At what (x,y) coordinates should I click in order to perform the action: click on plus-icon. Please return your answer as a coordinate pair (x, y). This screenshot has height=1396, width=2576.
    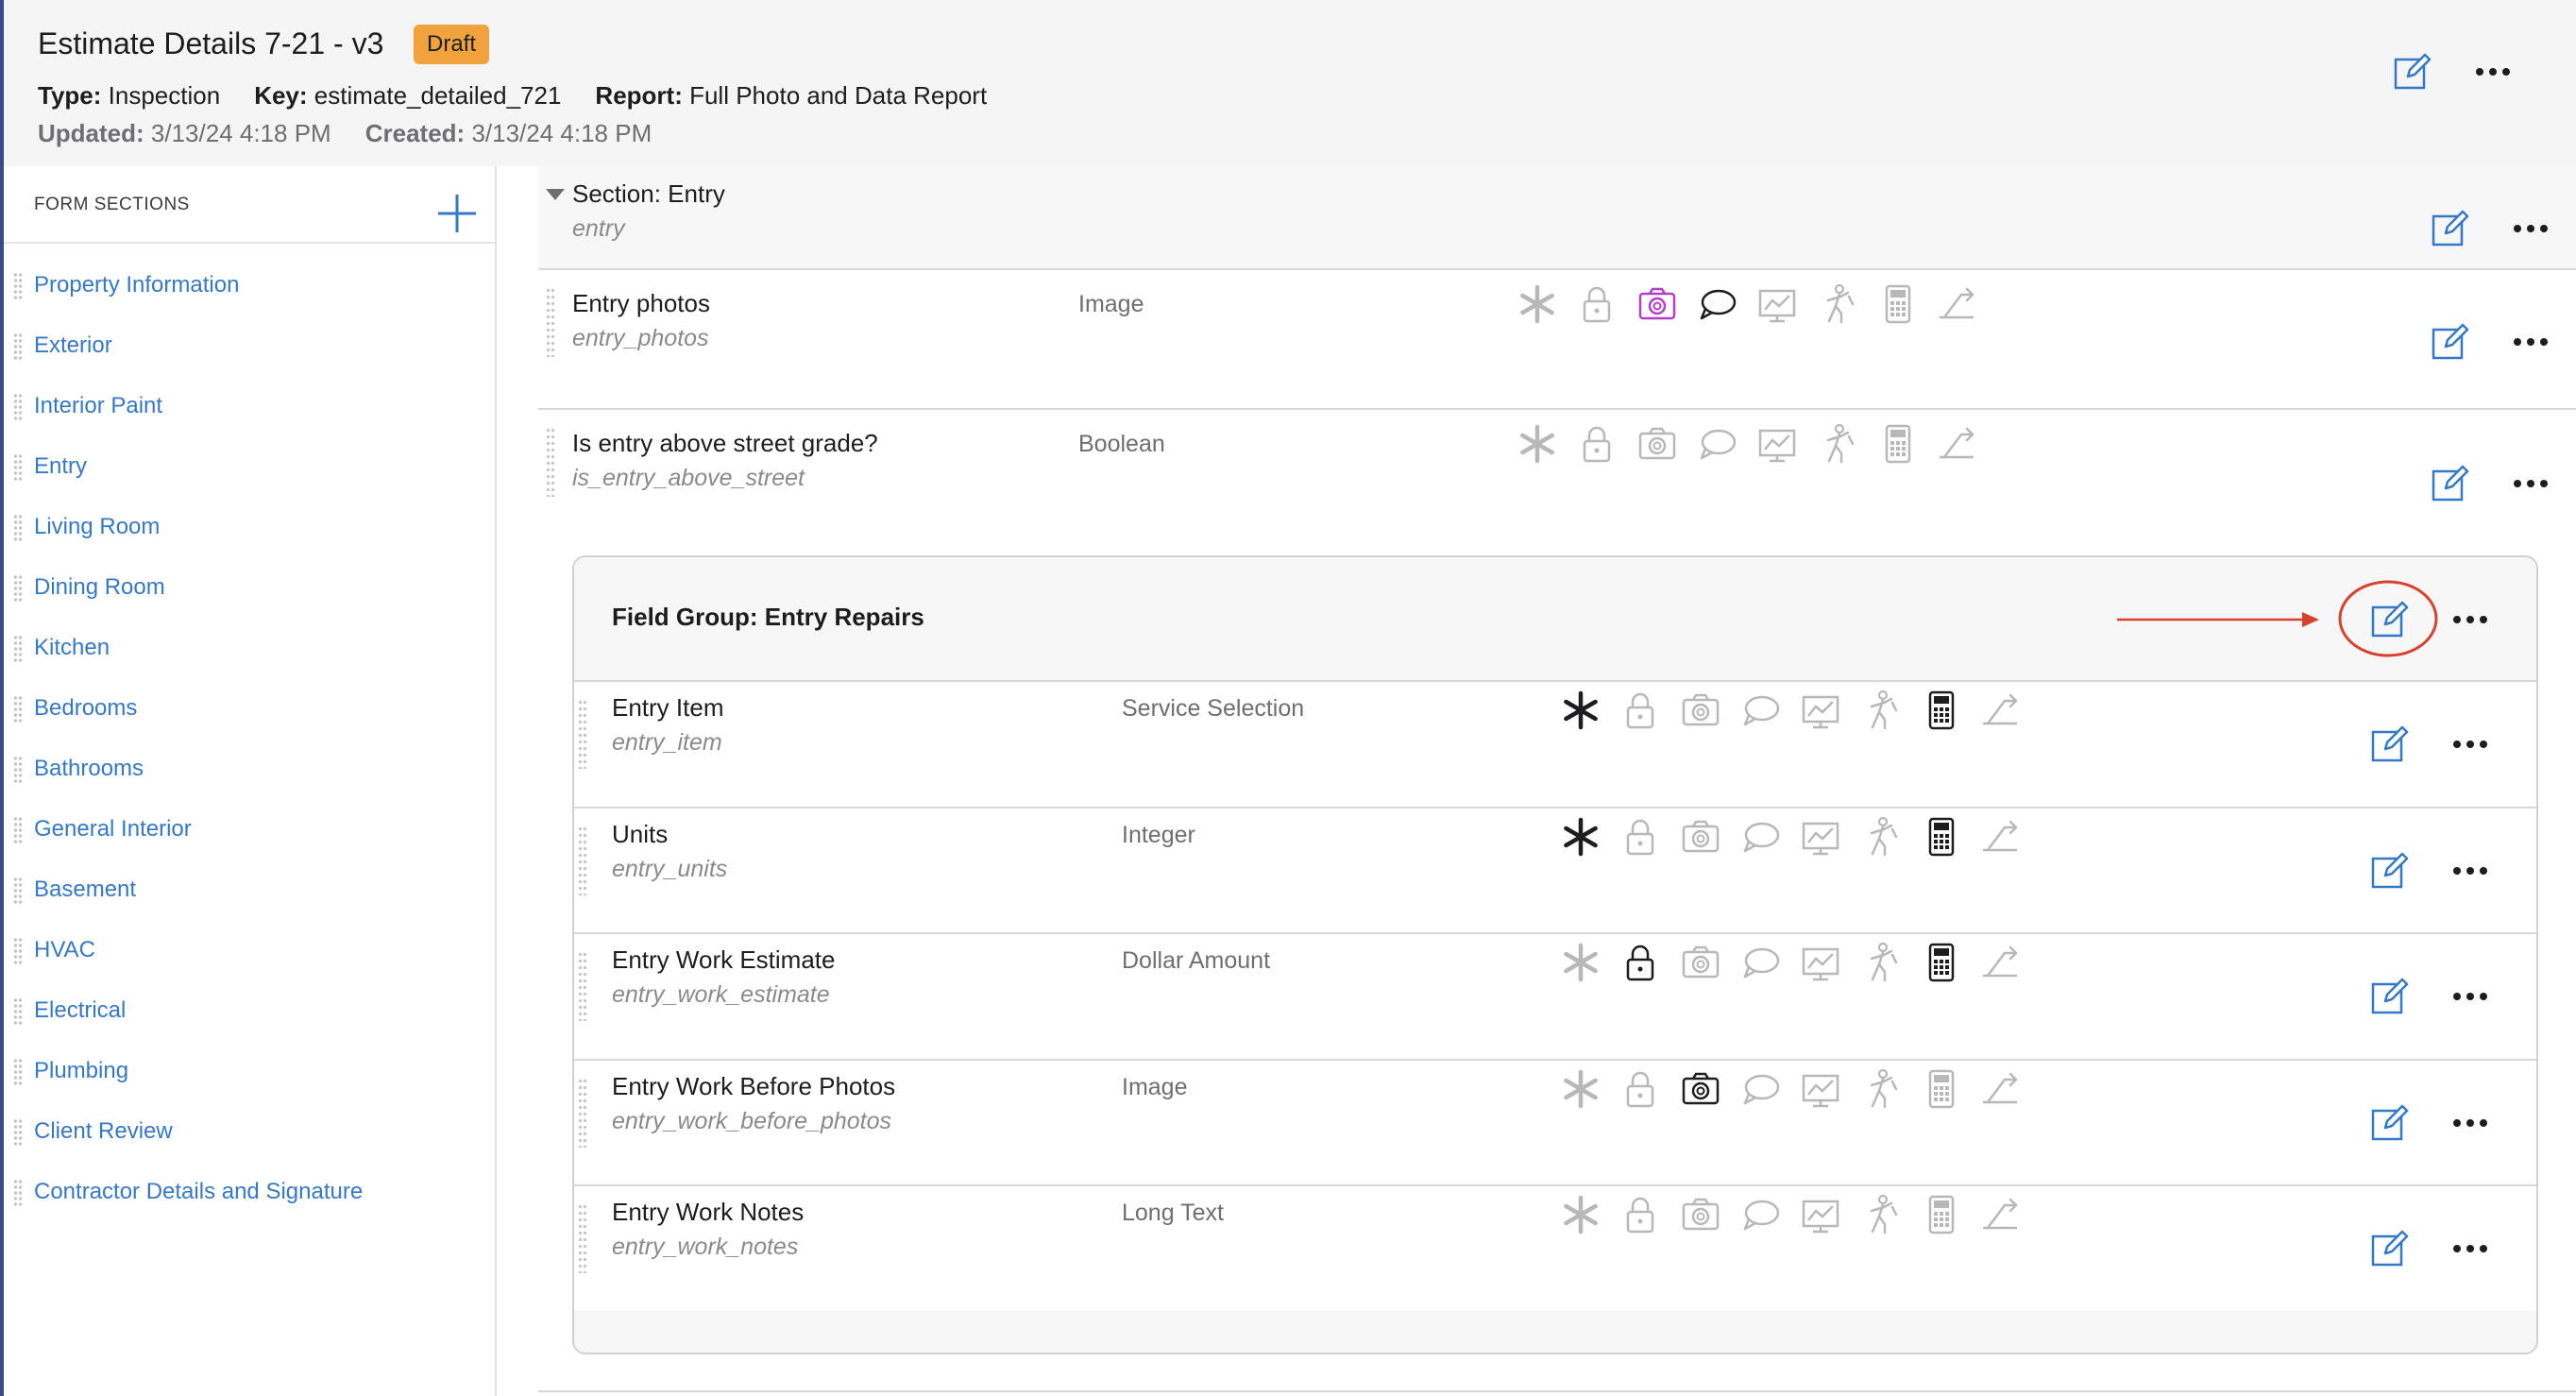
    Looking at the image, I should click on (457, 213).